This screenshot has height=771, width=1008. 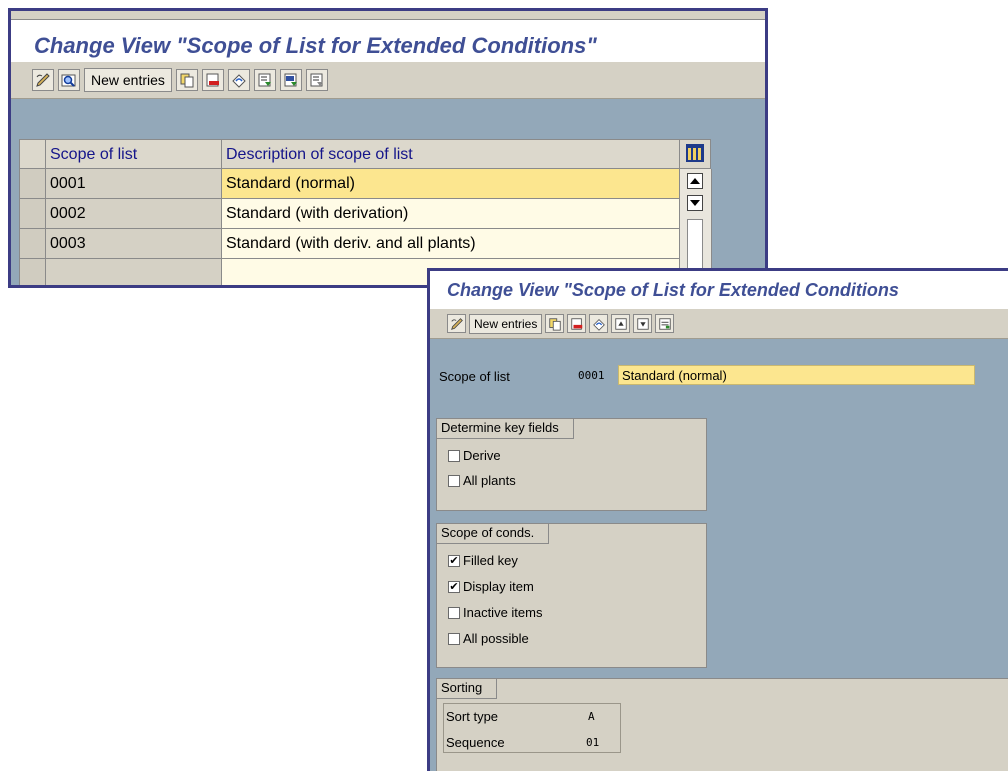 What do you see at coordinates (290, 80) in the screenshot?
I see `select-block-icon` at bounding box center [290, 80].